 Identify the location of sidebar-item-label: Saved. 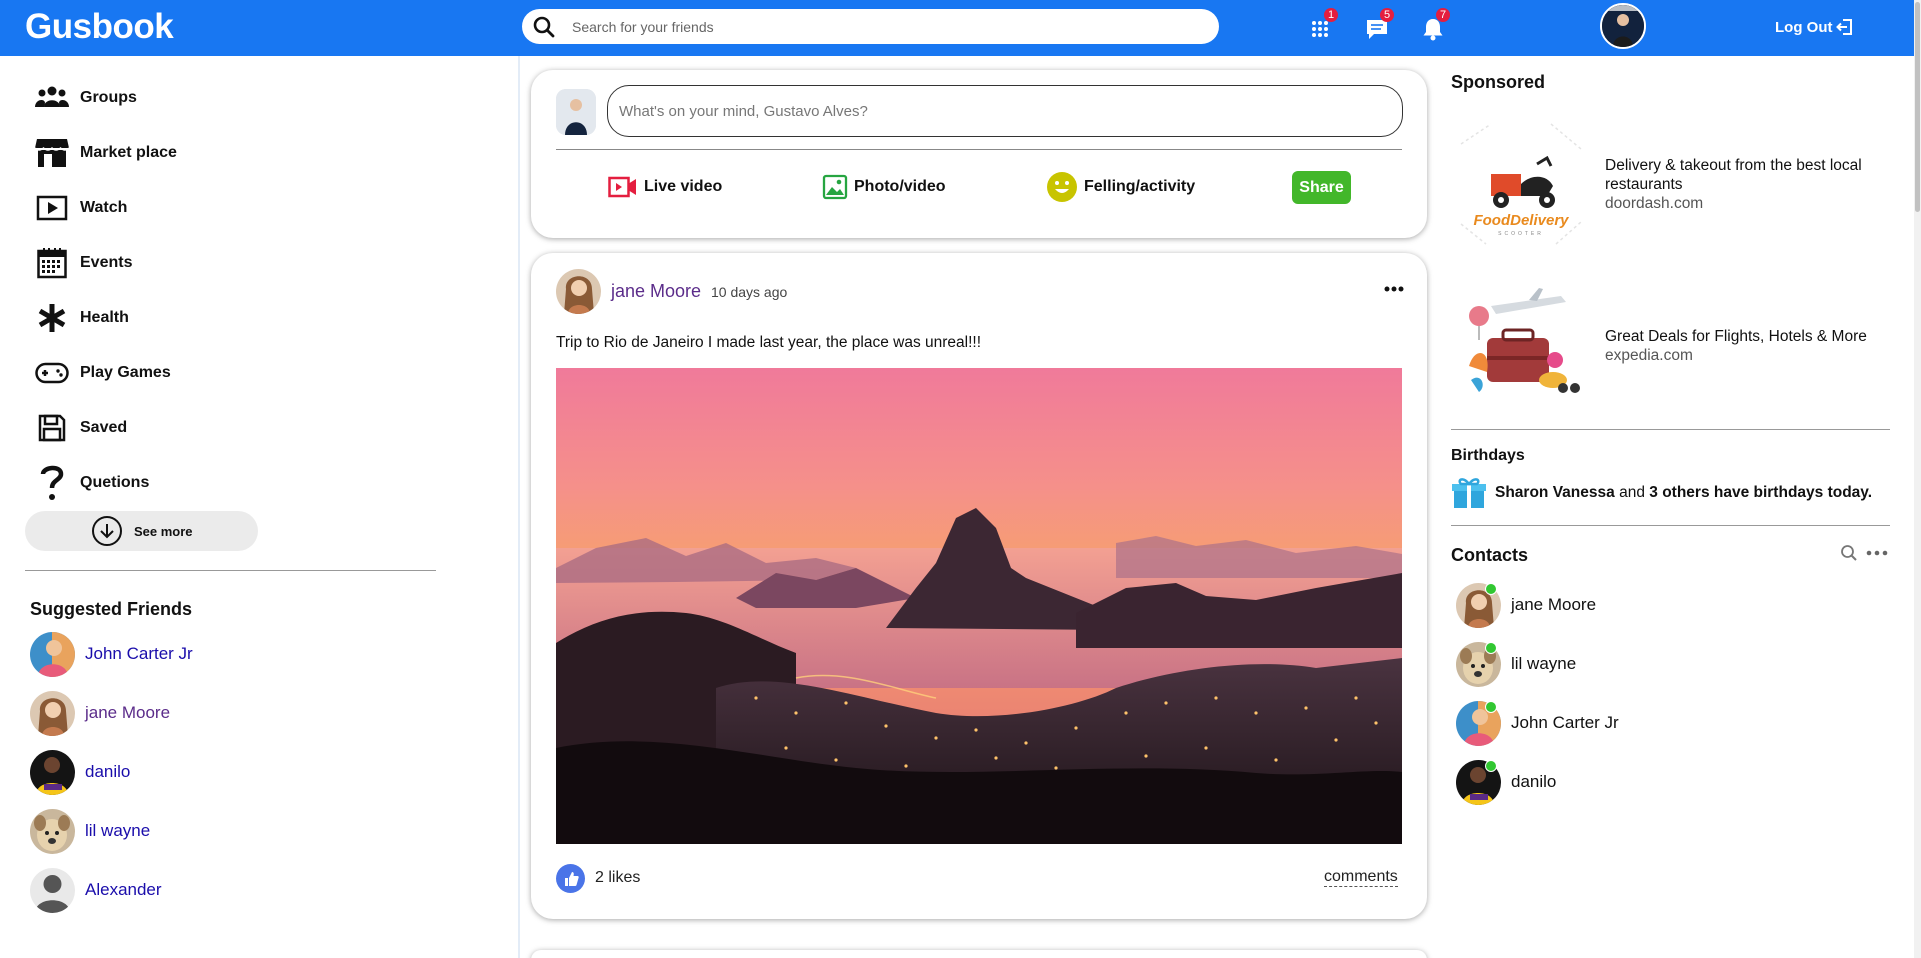
(104, 427).